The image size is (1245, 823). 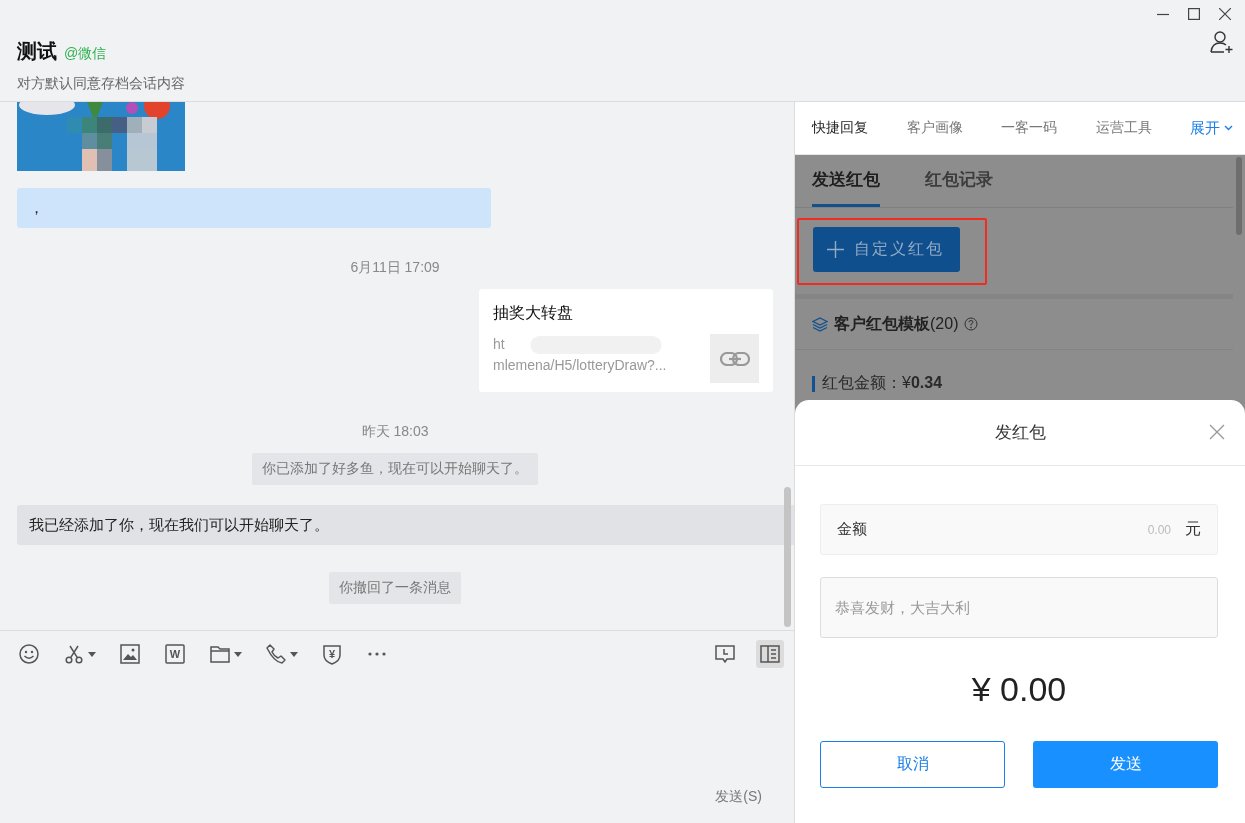 What do you see at coordinates (912, 764) in the screenshot?
I see `cancel-button: 取消` at bounding box center [912, 764].